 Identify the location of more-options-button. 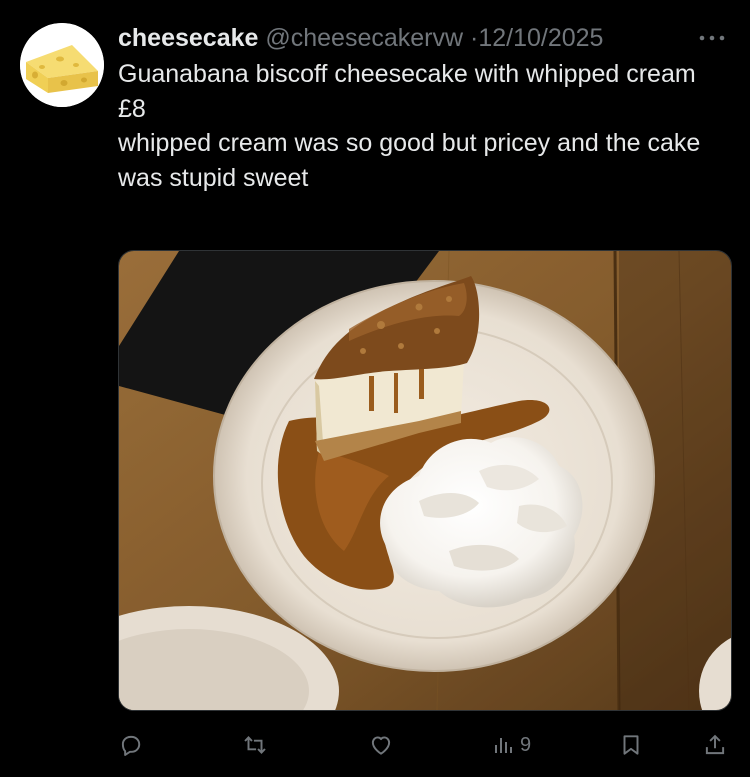
(712, 38).